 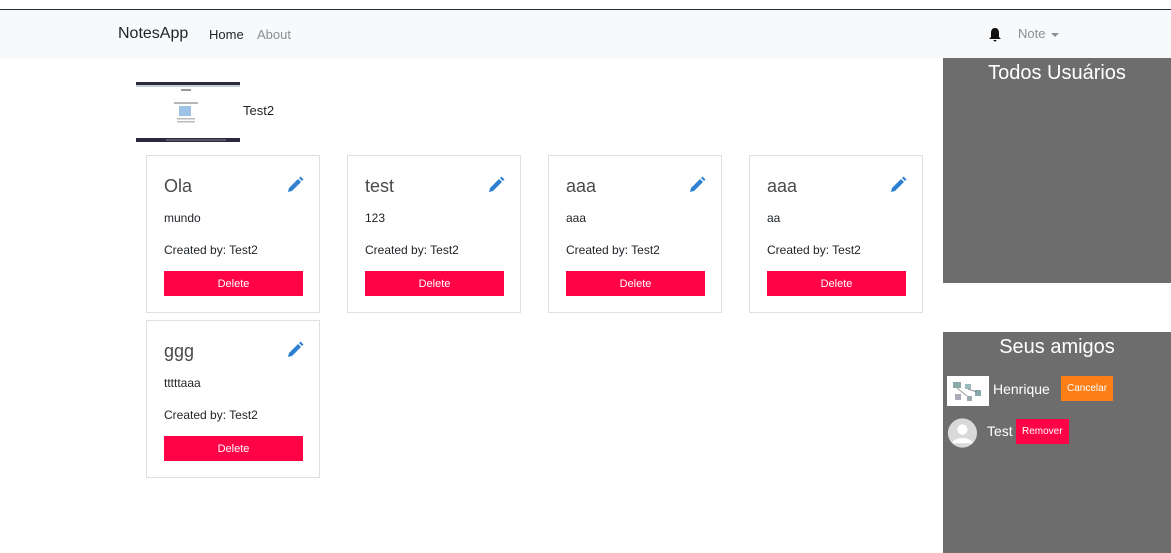 What do you see at coordinates (635, 234) in the screenshot?
I see `note-card: aaa aaa Created by: Test2 Delete` at bounding box center [635, 234].